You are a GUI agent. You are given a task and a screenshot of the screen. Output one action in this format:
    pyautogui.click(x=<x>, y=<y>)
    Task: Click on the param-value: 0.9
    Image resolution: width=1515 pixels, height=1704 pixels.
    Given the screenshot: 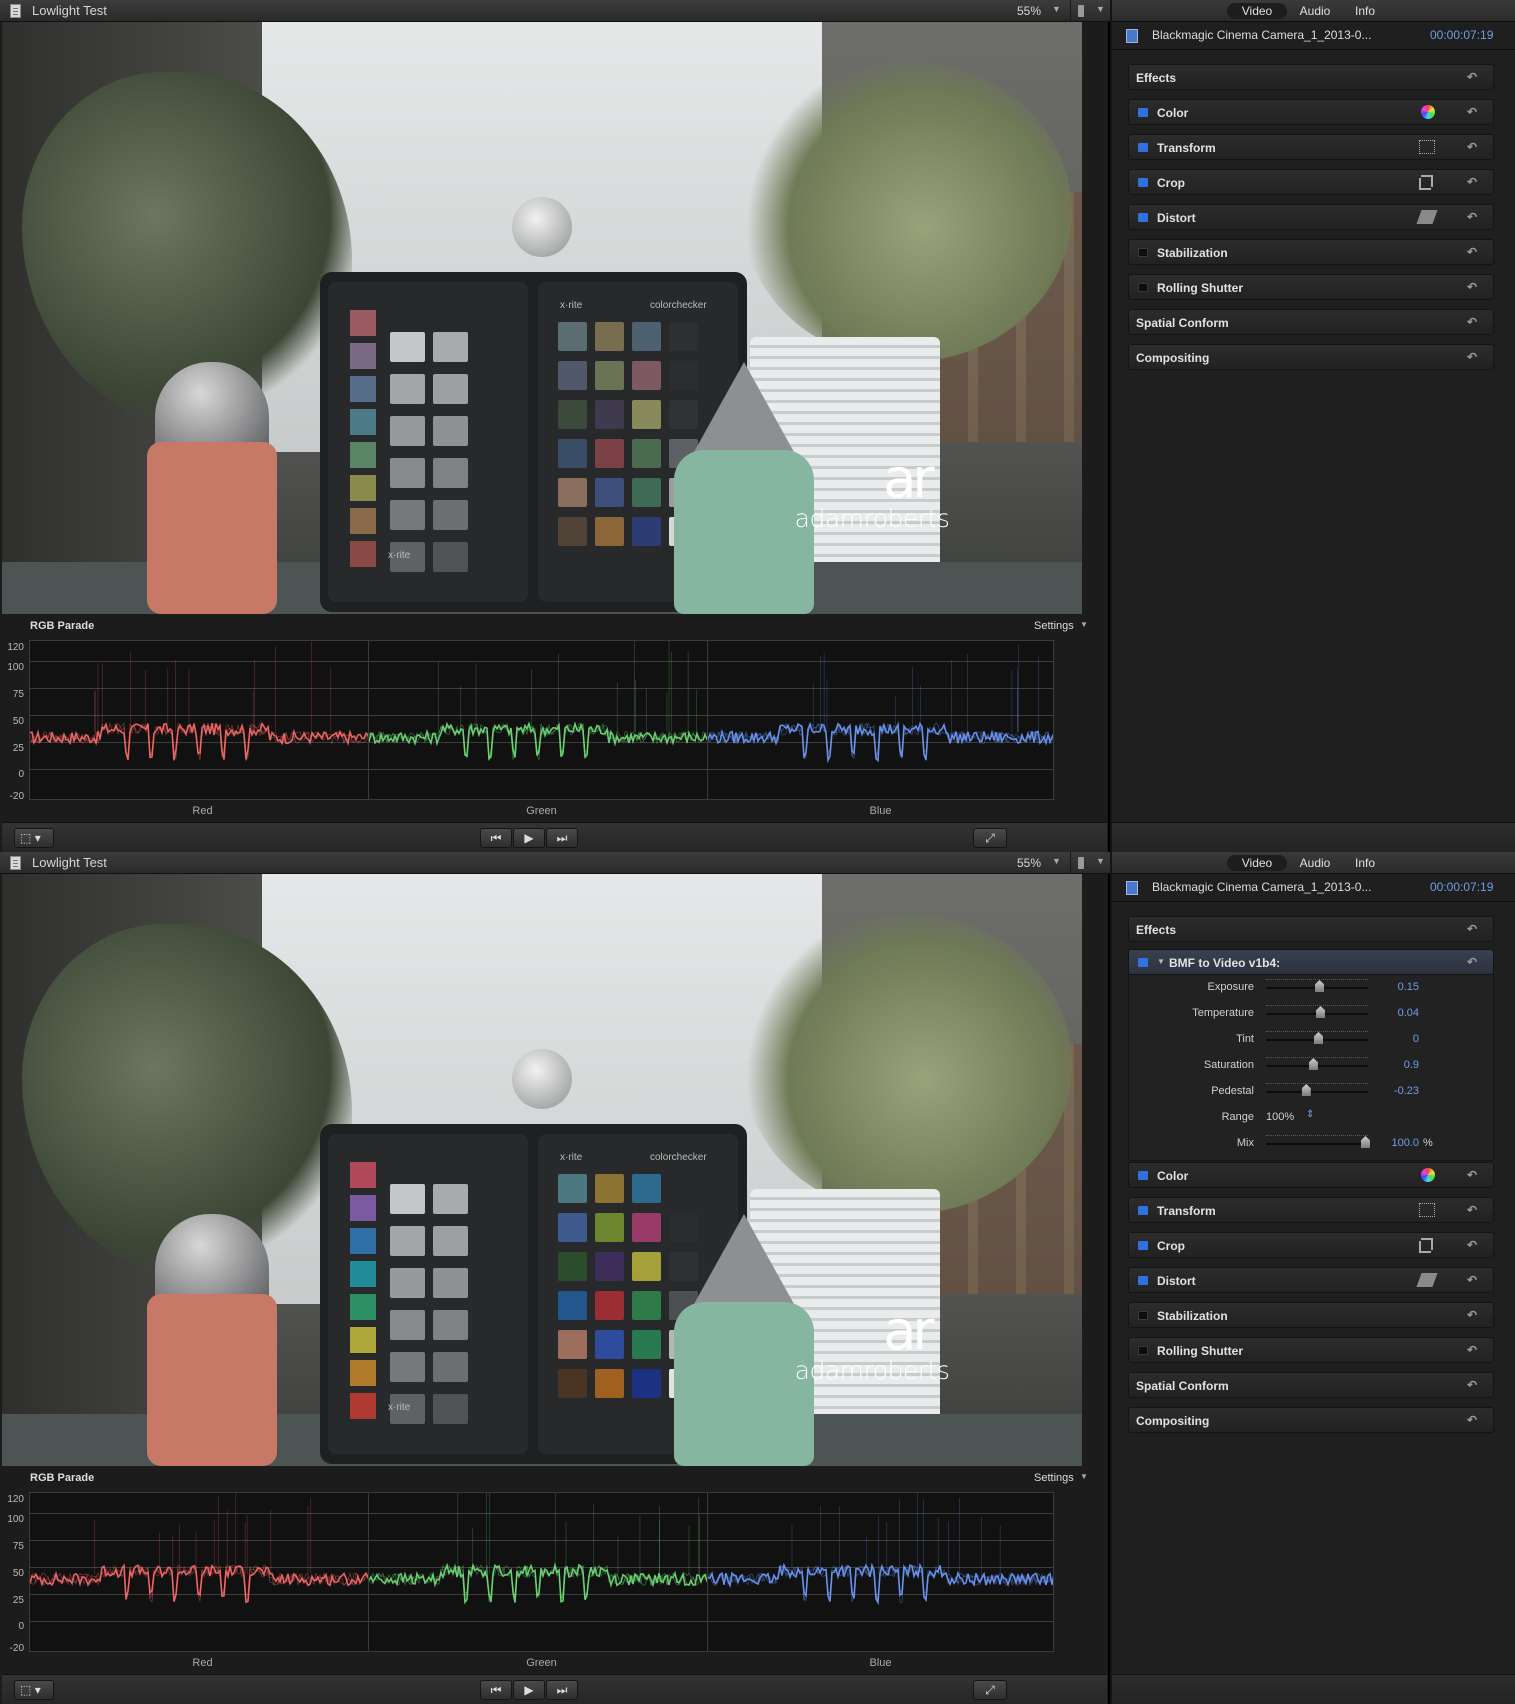 What is the action you would take?
    pyautogui.click(x=1394, y=1065)
    